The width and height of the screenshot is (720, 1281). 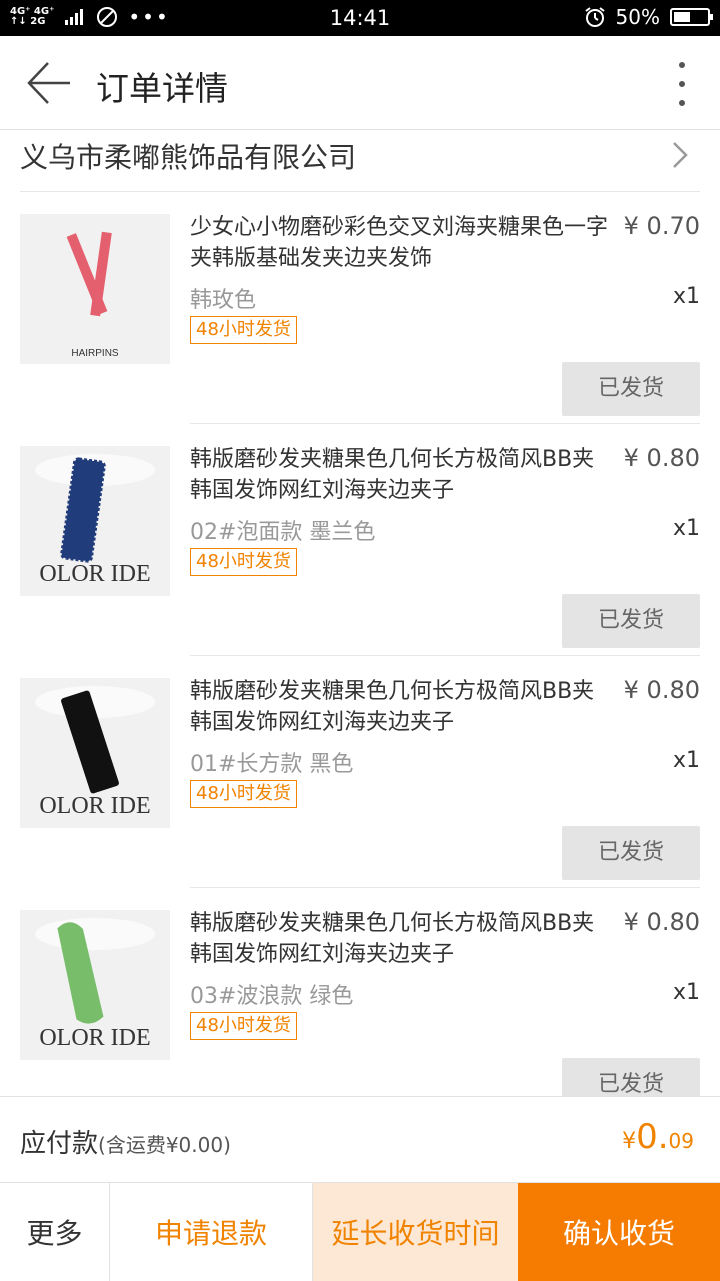 What do you see at coordinates (400, 243) in the screenshot?
I see `product-name: 少女心小物磨砂彩色交叉刘海夹糖果色一字夹韩版基础发夹边夹发饰` at bounding box center [400, 243].